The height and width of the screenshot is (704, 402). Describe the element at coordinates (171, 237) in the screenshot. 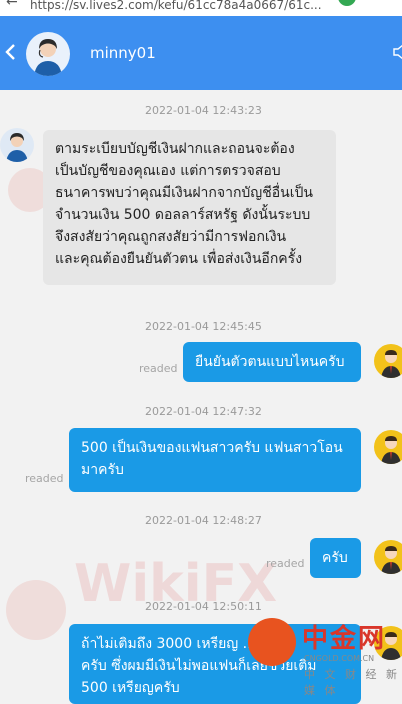

I see `message-line: จึงสงสัยว่าคุณถูกสงสัยว่ามีการฟอกเงิน` at that location.